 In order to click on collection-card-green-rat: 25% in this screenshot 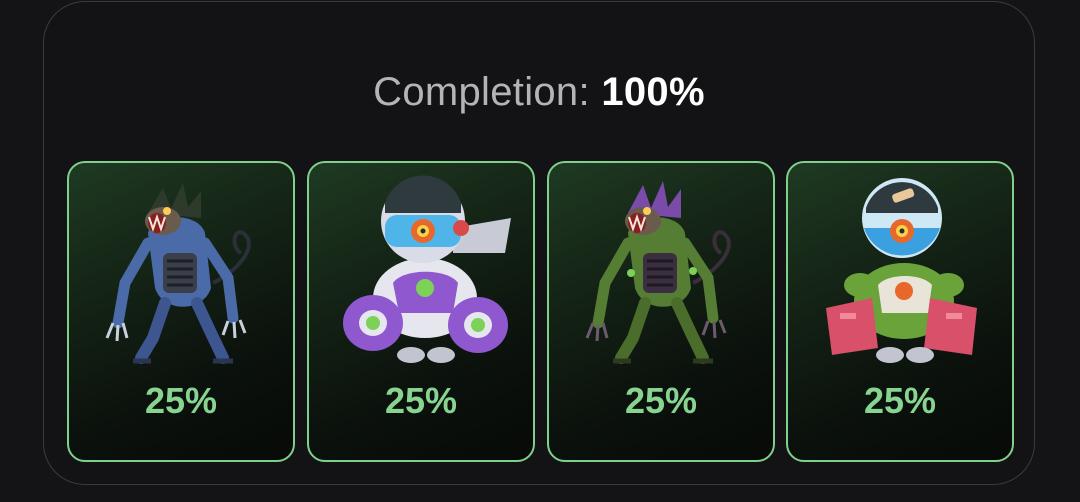, I will do `click(661, 311)`.